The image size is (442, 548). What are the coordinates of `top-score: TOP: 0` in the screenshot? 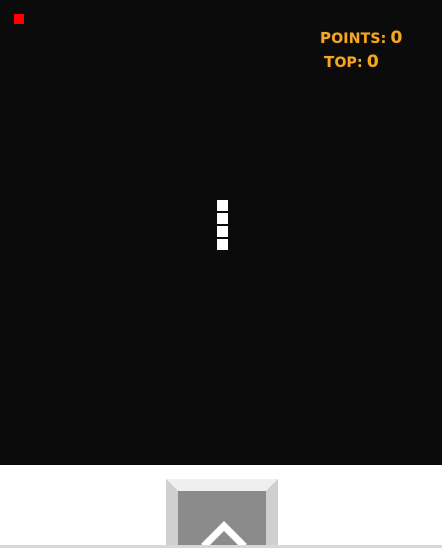 It's located at (351, 62).